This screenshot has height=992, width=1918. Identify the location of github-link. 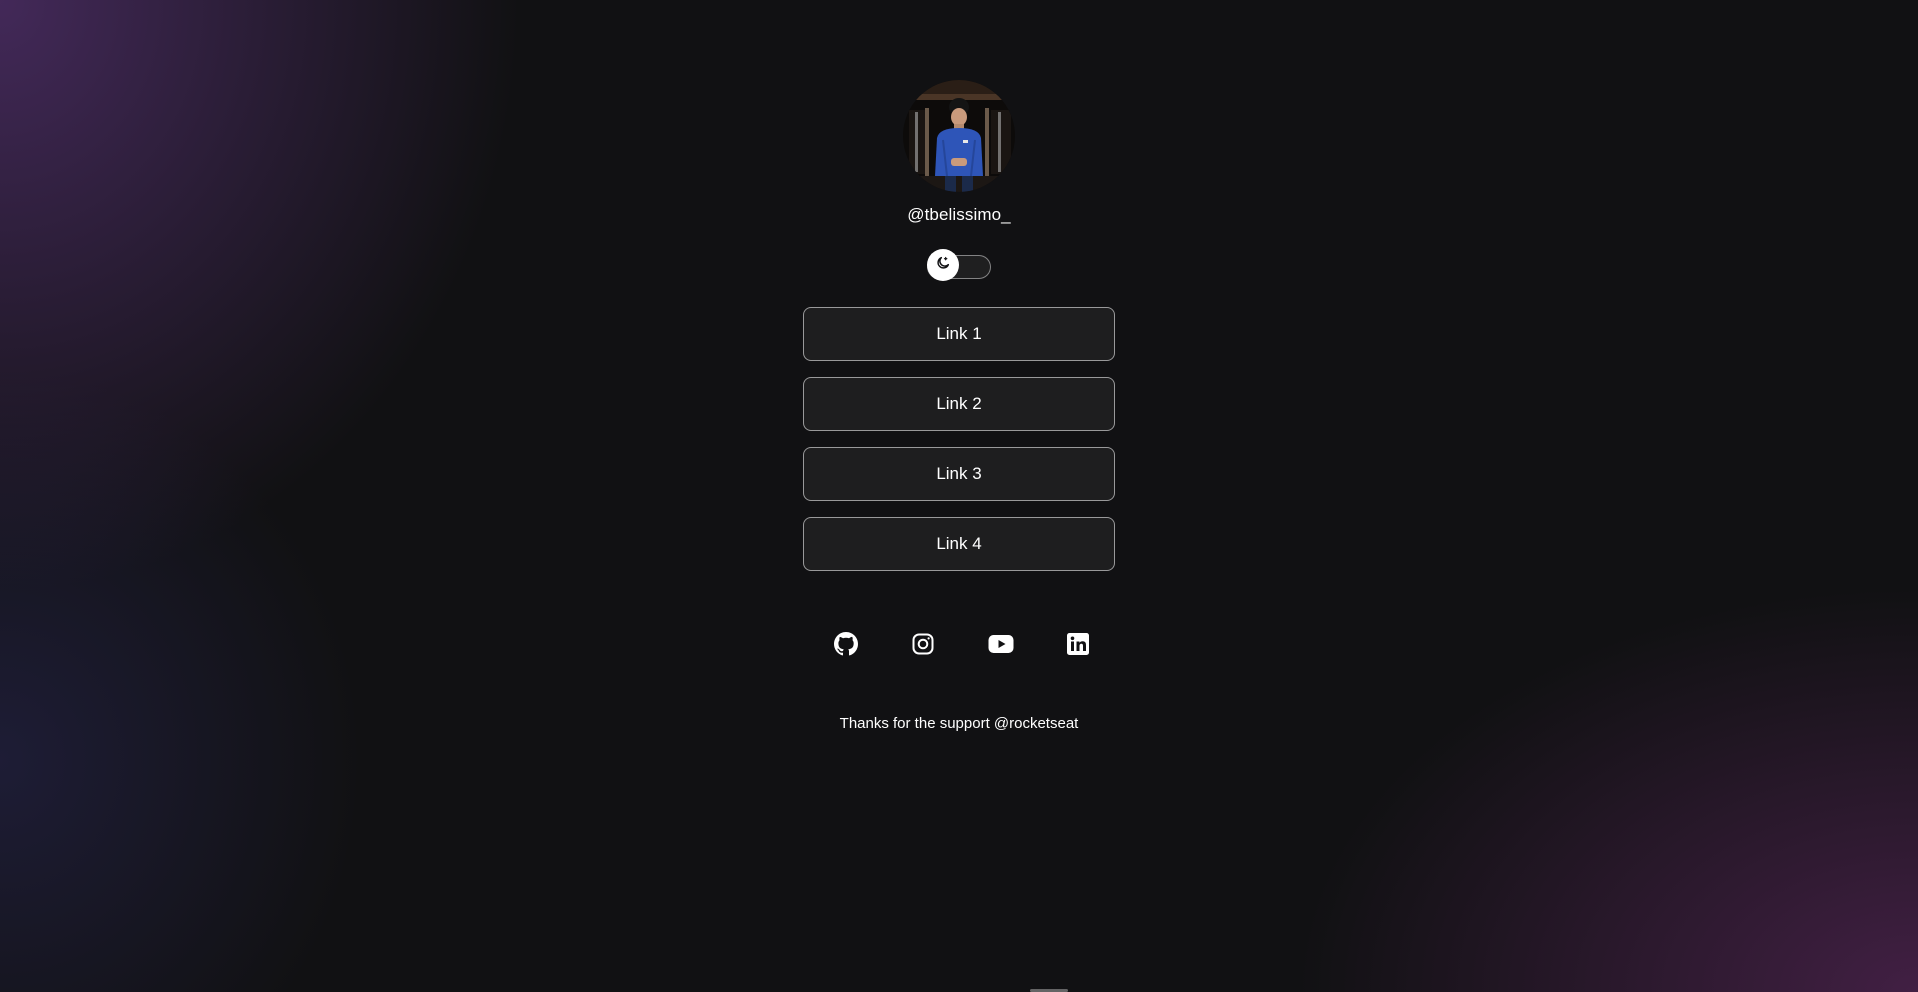
(846, 646).